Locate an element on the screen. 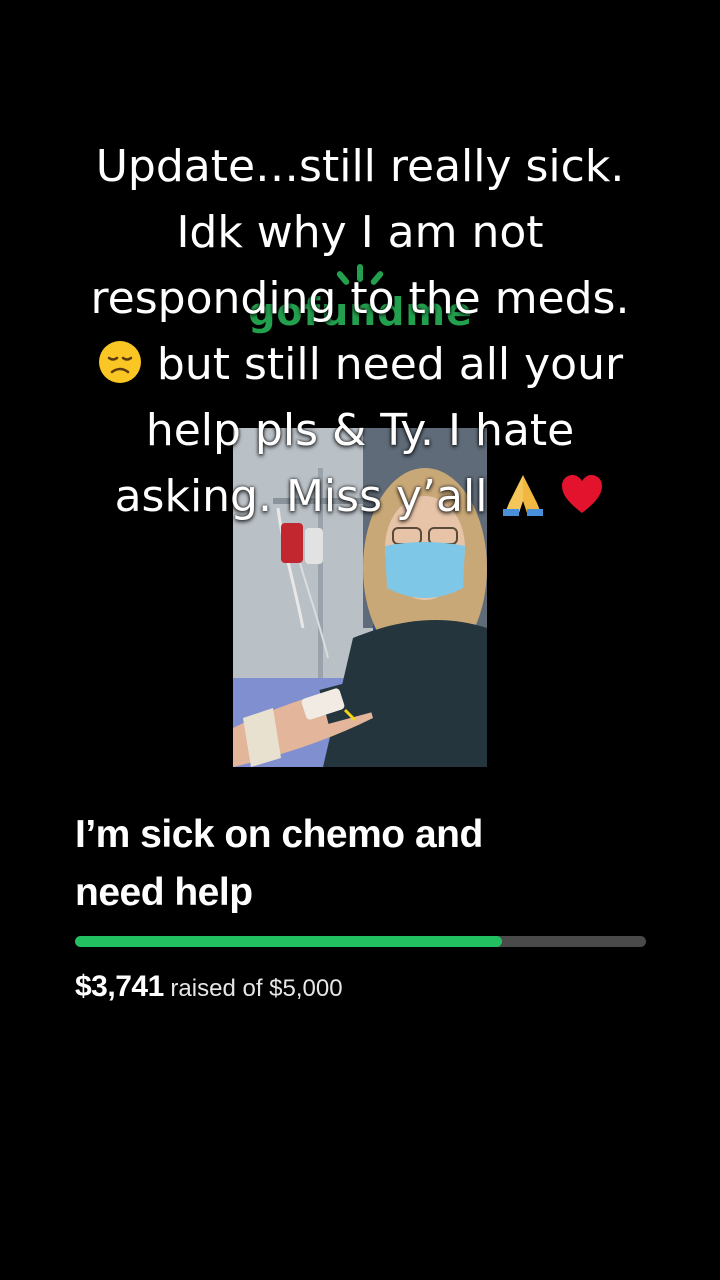  campaign-title-line-1: I’m sick on chemo and is located at coordinates (279, 834).